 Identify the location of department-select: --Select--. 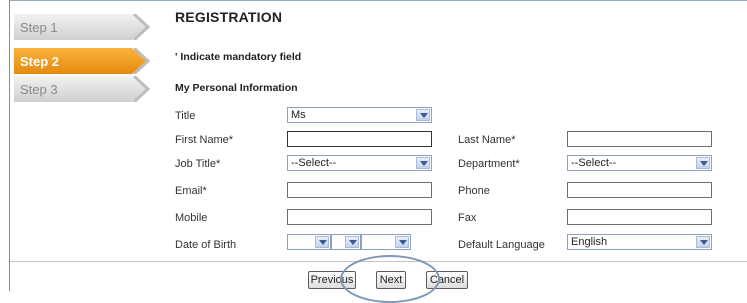
(639, 163).